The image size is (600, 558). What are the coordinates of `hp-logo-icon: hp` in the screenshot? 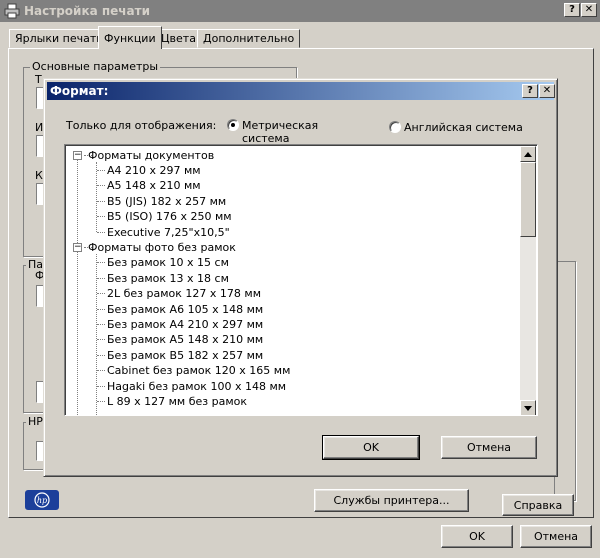 It's located at (42, 500).